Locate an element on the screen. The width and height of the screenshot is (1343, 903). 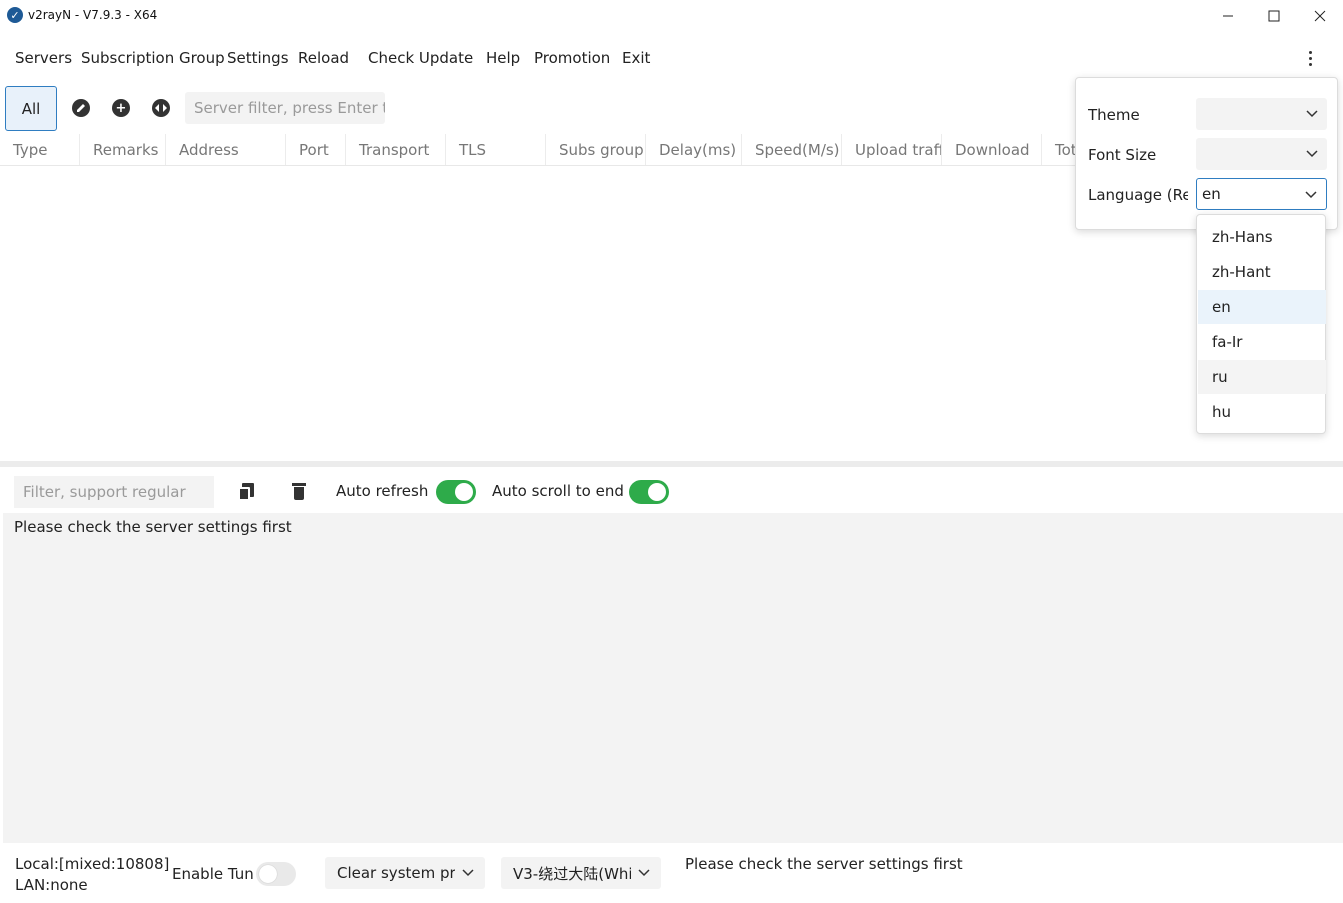
delete-icon is located at coordinates (299, 492).